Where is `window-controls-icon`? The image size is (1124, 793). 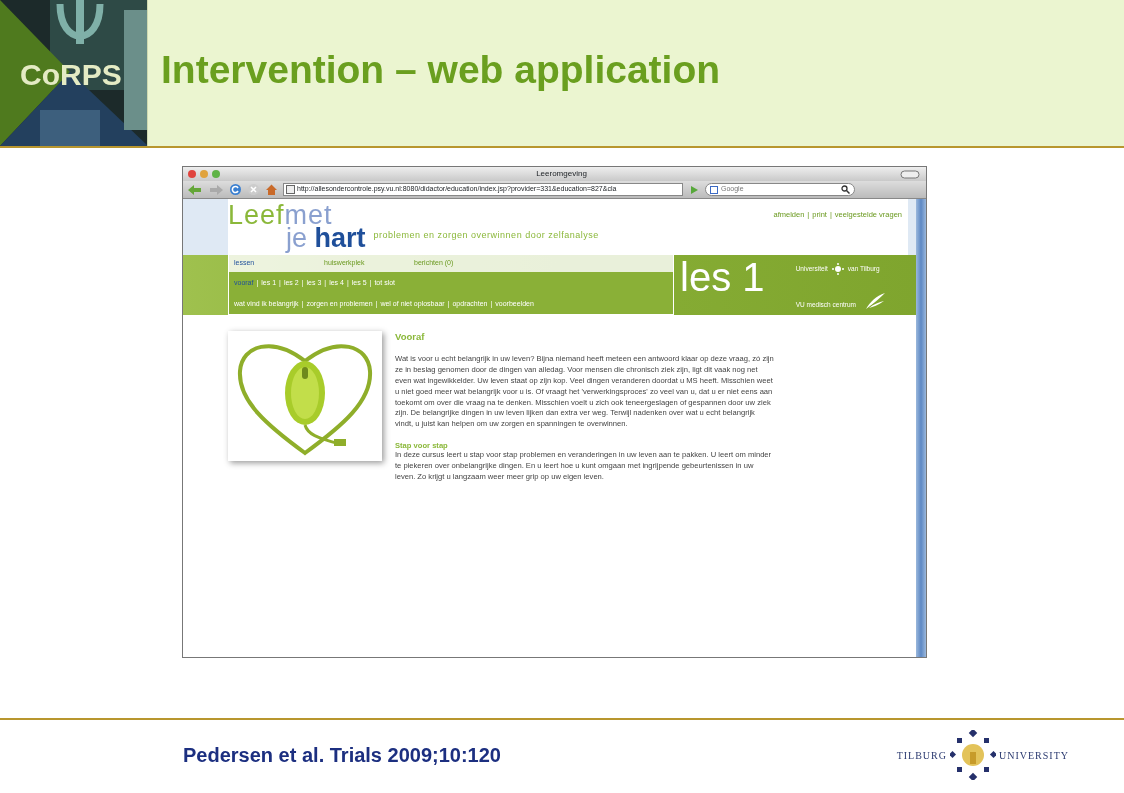 window-controls-icon is located at coordinates (205, 174).